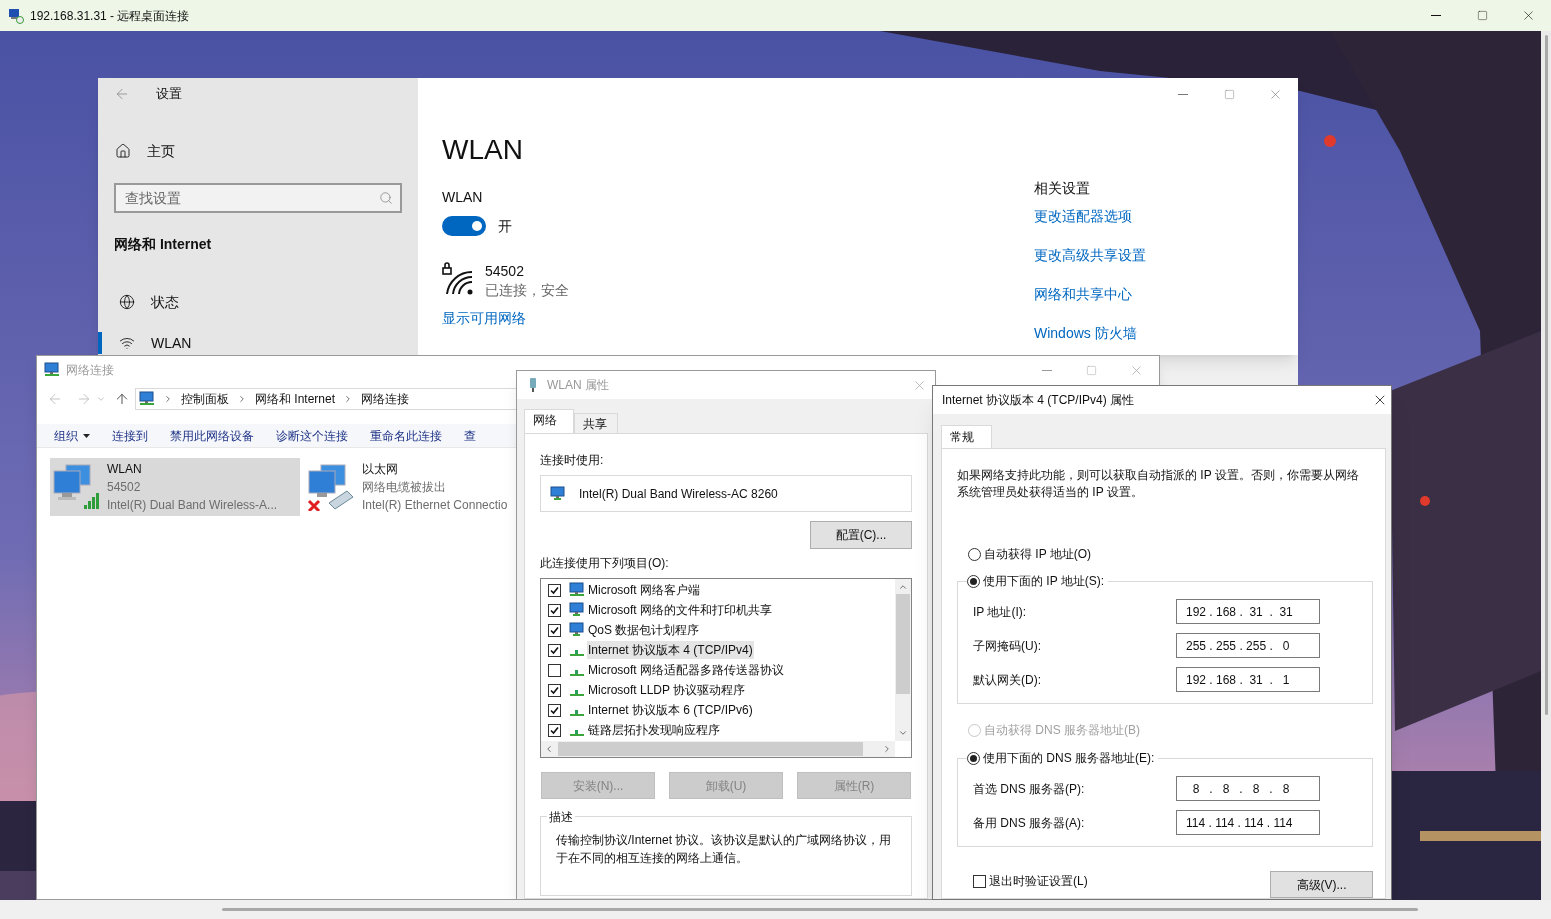 The image size is (1551, 919). What do you see at coordinates (1038, 881) in the screenshot?
I see `checkbox-label: 退出时验证设置(L)` at bounding box center [1038, 881].